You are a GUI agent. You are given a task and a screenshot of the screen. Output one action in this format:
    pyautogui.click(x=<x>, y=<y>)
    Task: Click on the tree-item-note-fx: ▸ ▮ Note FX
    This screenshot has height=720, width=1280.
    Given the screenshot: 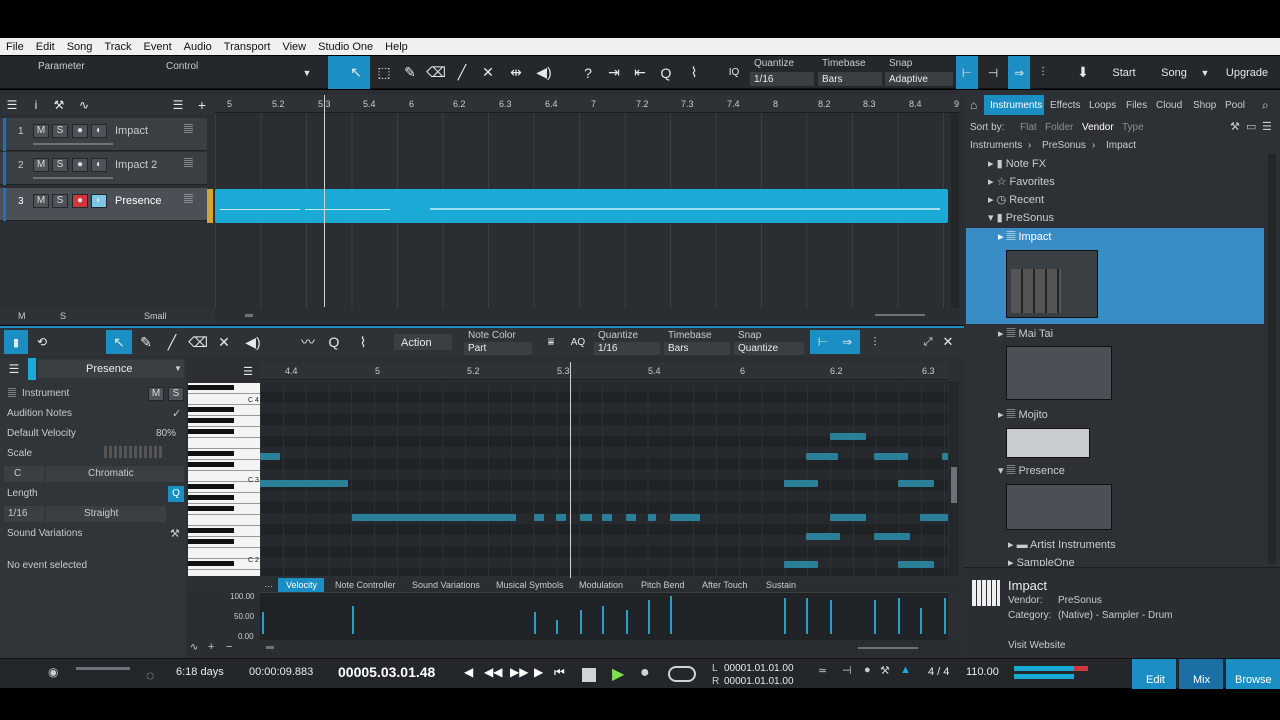 What is the action you would take?
    pyautogui.click(x=1017, y=163)
    